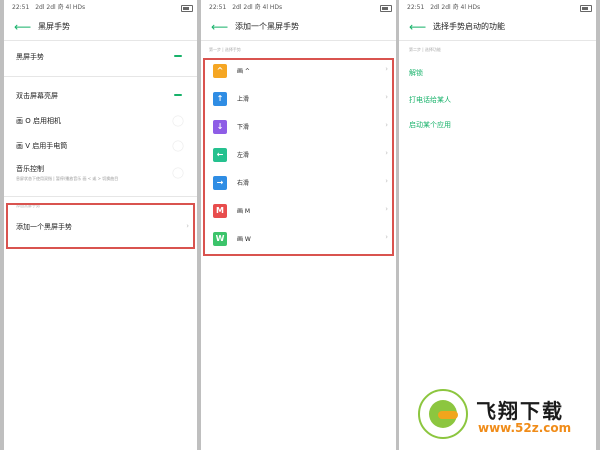 The height and width of the screenshot is (450, 600). Describe the element at coordinates (298, 156) in the screenshot. I see `gesture-item: ← 左滑 ›` at that location.